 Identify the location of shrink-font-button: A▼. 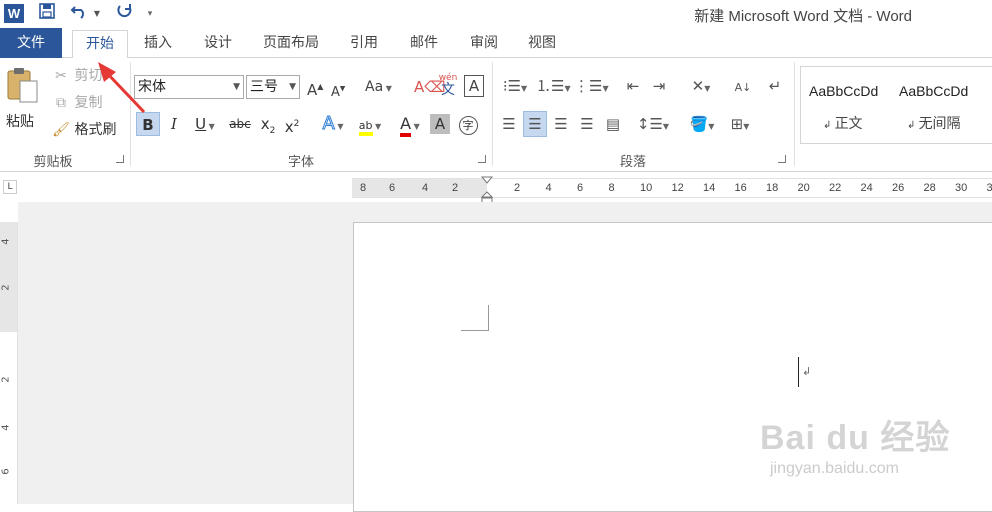
(338, 91).